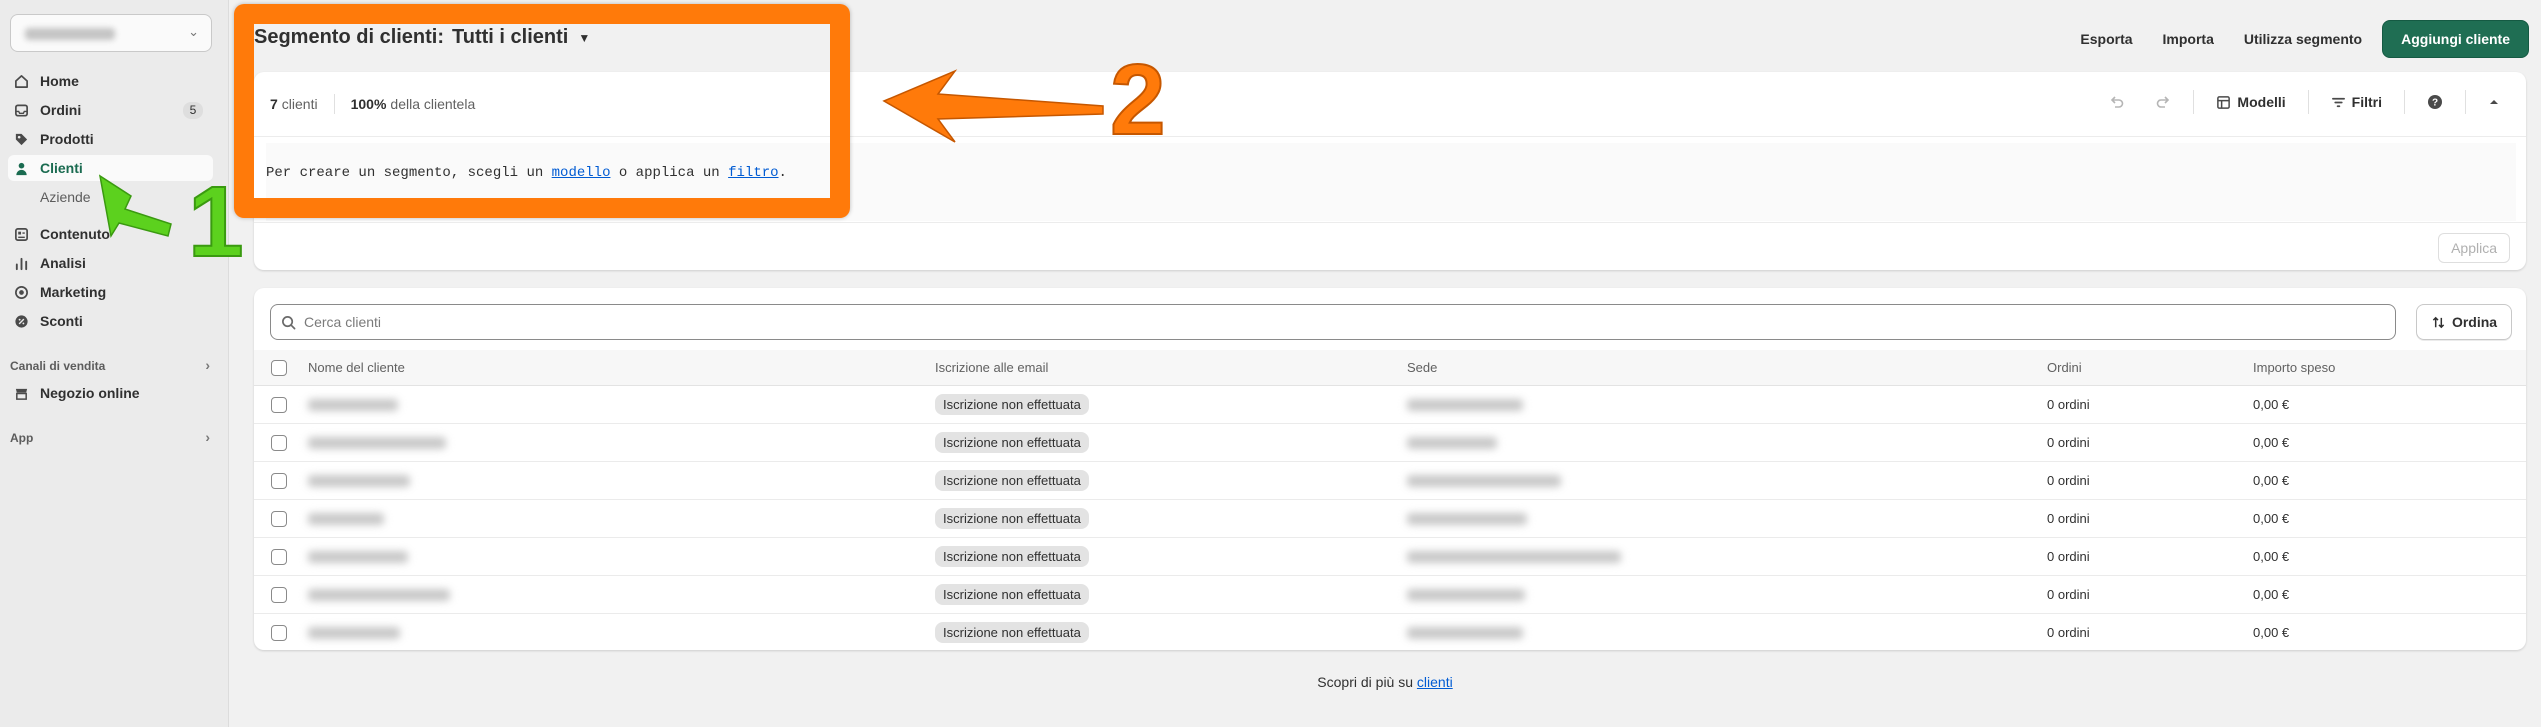 This screenshot has height=727, width=2541. I want to click on orders-icon, so click(21, 110).